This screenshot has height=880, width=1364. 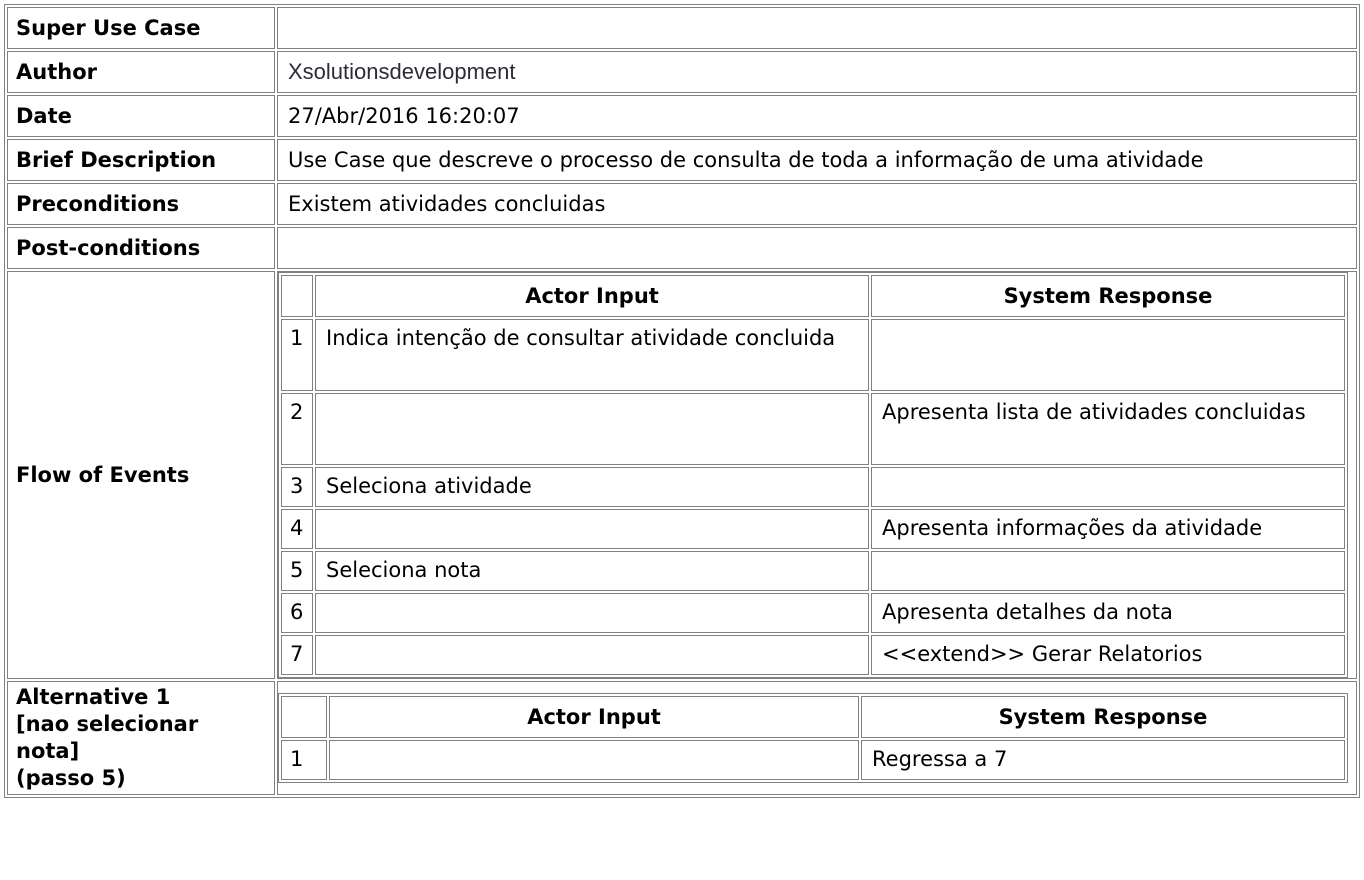 I want to click on brief-description-label: Brief Description, so click(x=141, y=160).